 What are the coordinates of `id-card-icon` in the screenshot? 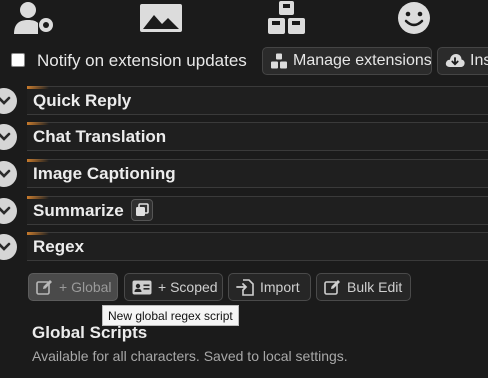 It's located at (142, 287).